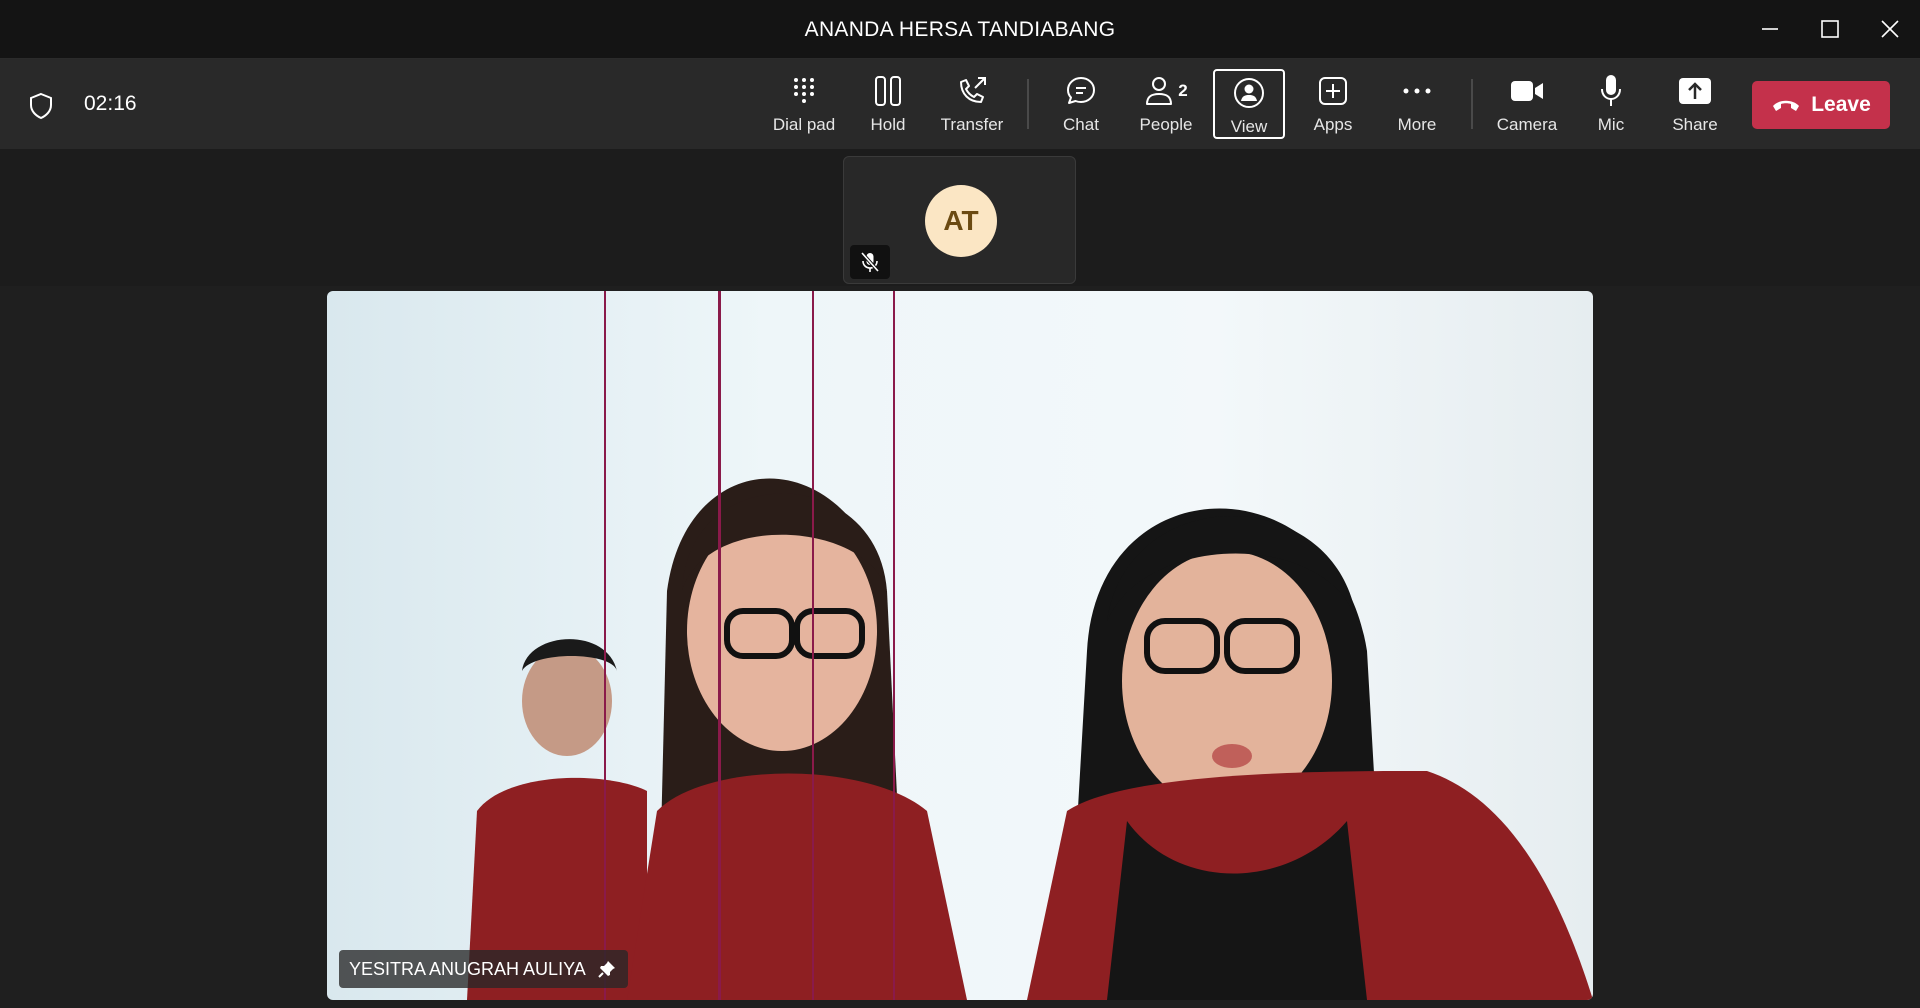  What do you see at coordinates (1611, 124) in the screenshot?
I see `mic-label: Mic` at bounding box center [1611, 124].